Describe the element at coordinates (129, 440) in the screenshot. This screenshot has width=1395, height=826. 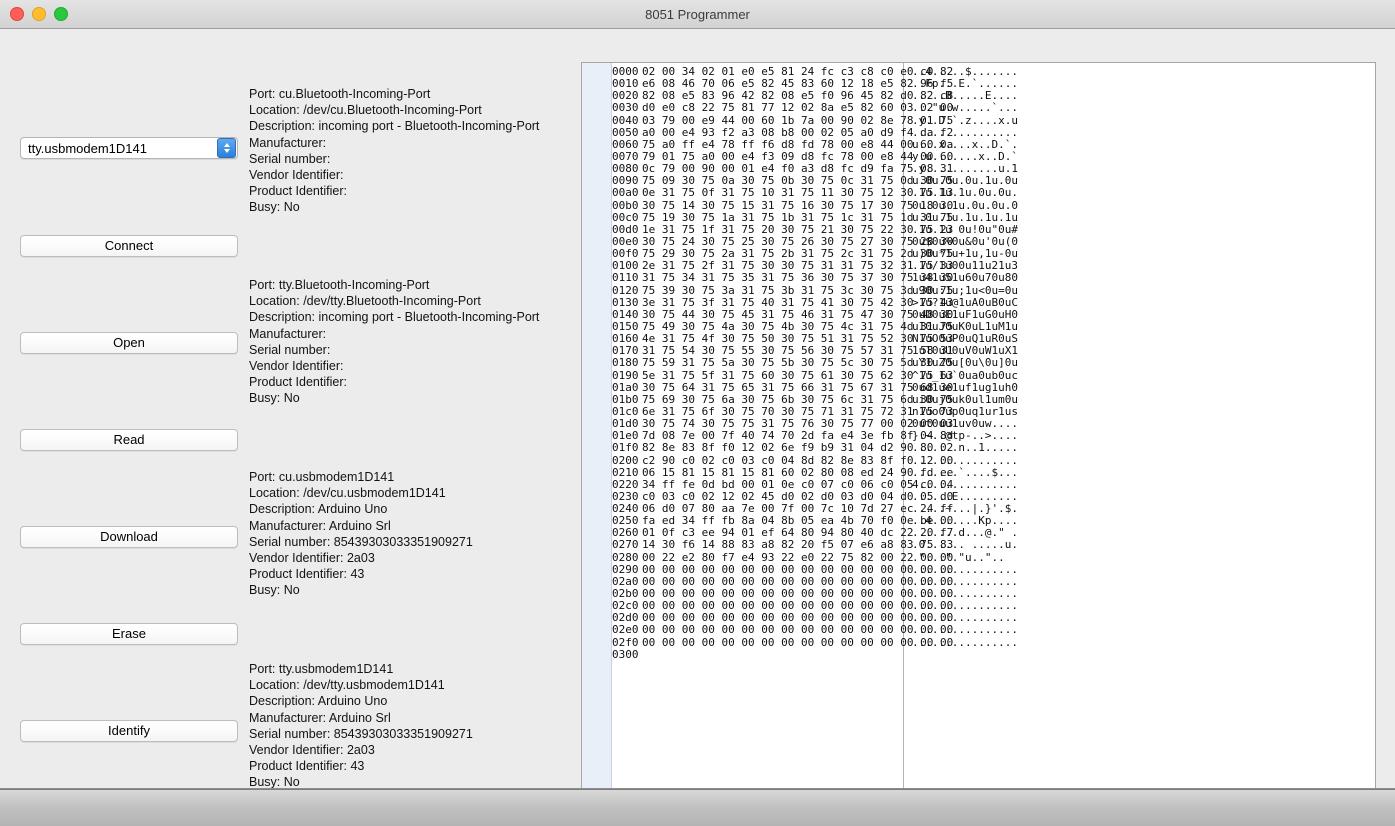
I see `read-button: Read` at that location.